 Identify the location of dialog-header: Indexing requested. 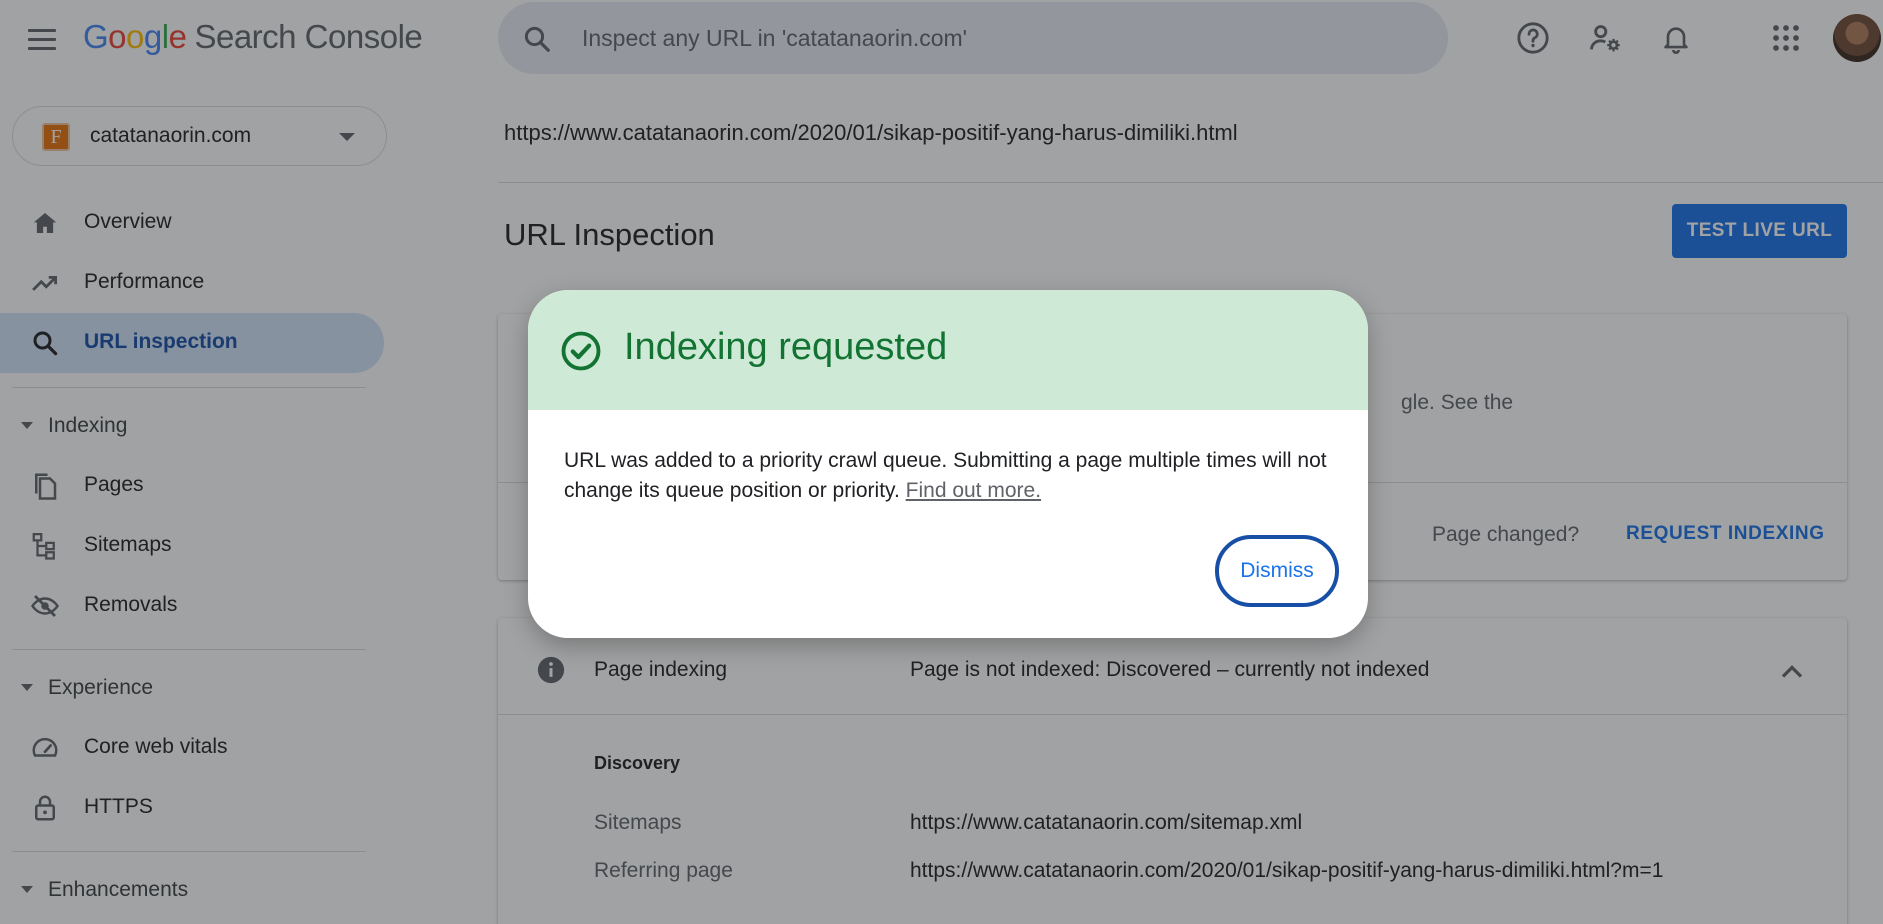
(948, 350).